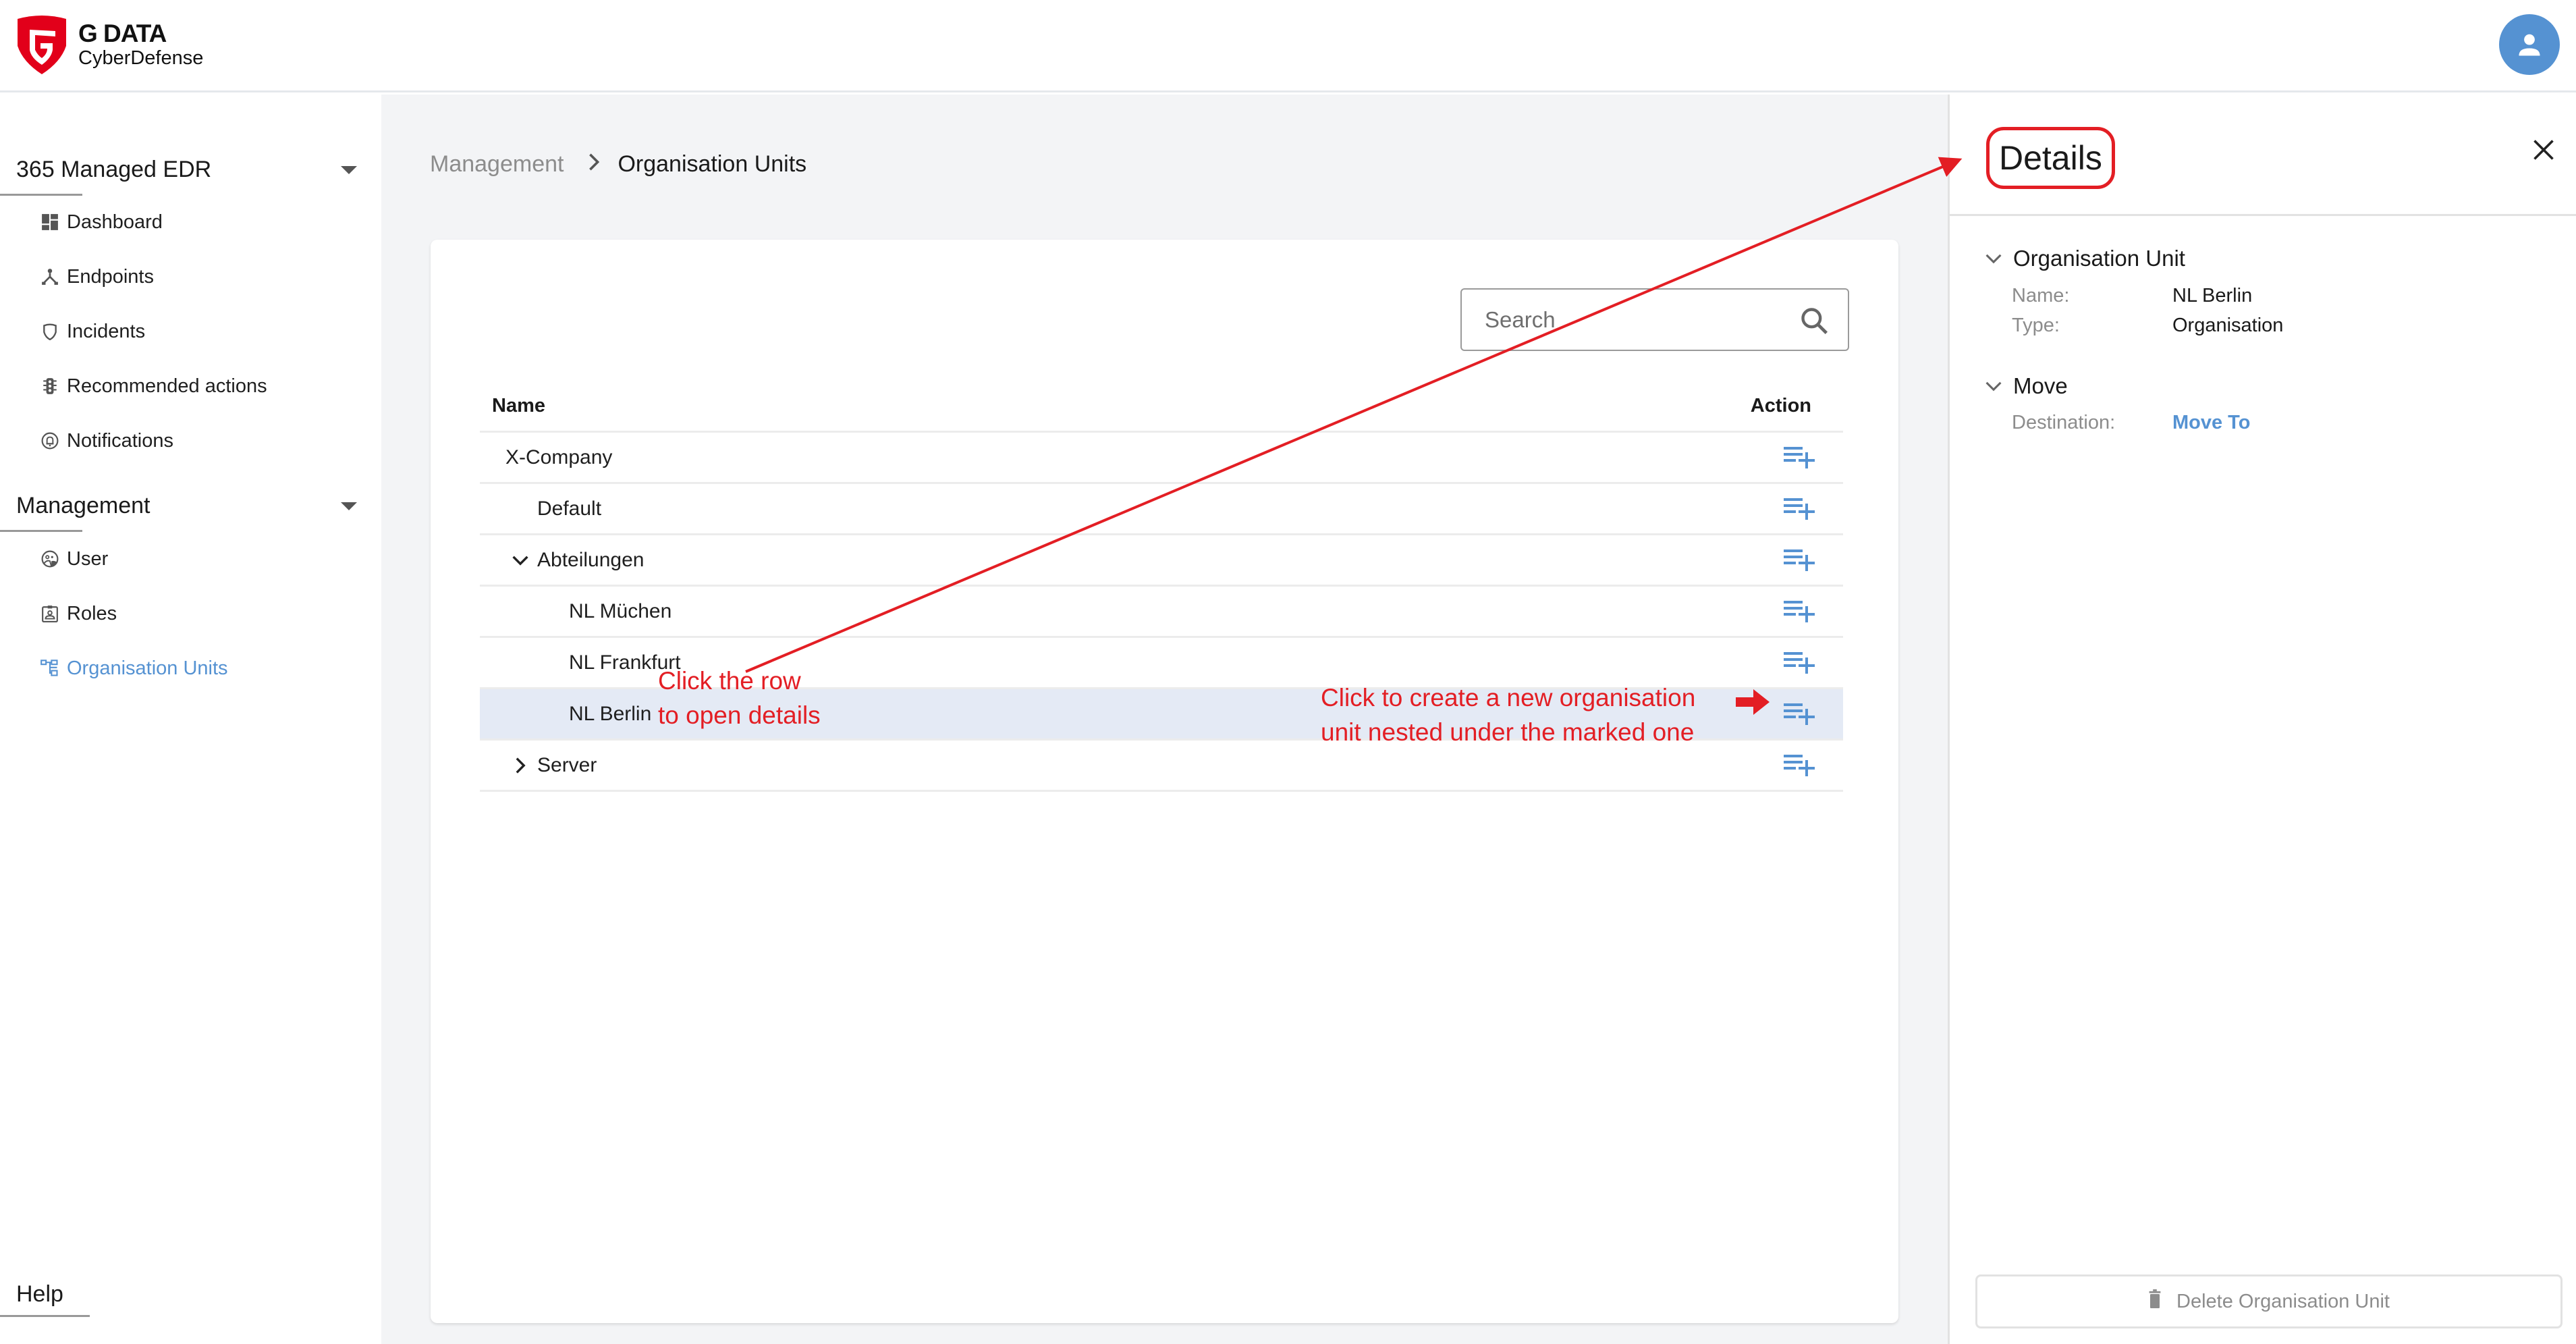 The height and width of the screenshot is (1344, 2576). I want to click on section-toggle-move: Move, so click(2025, 386).